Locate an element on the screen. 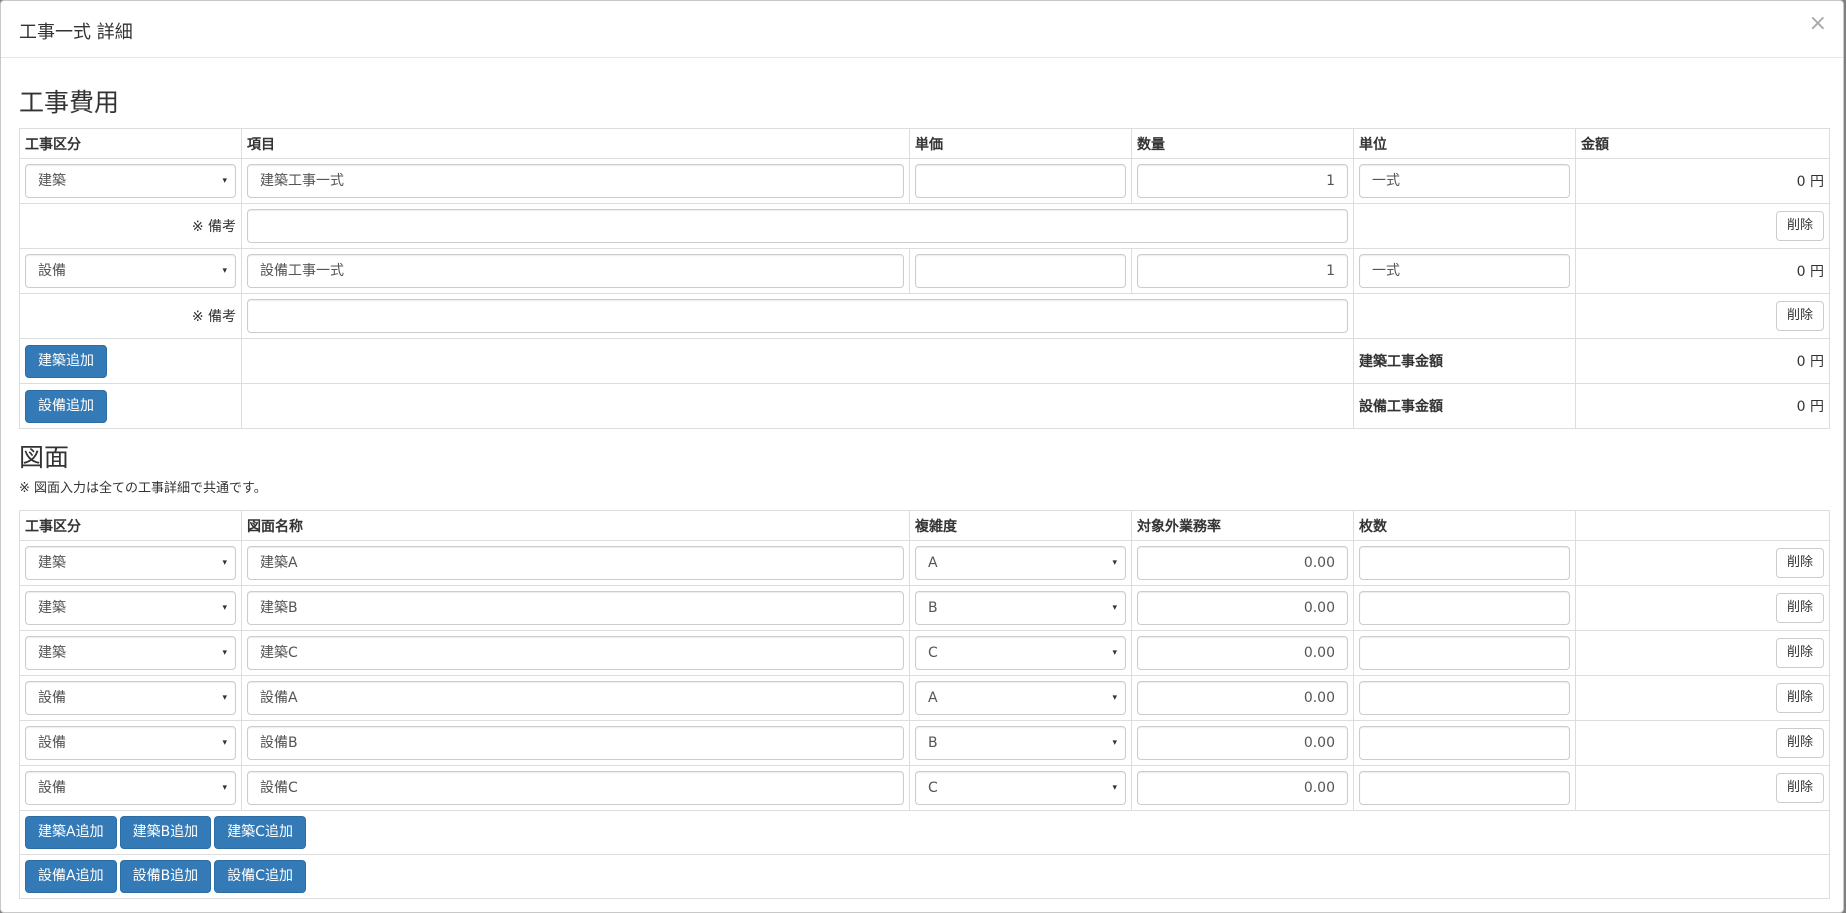  col-header-item: 項目 is located at coordinates (575, 143).